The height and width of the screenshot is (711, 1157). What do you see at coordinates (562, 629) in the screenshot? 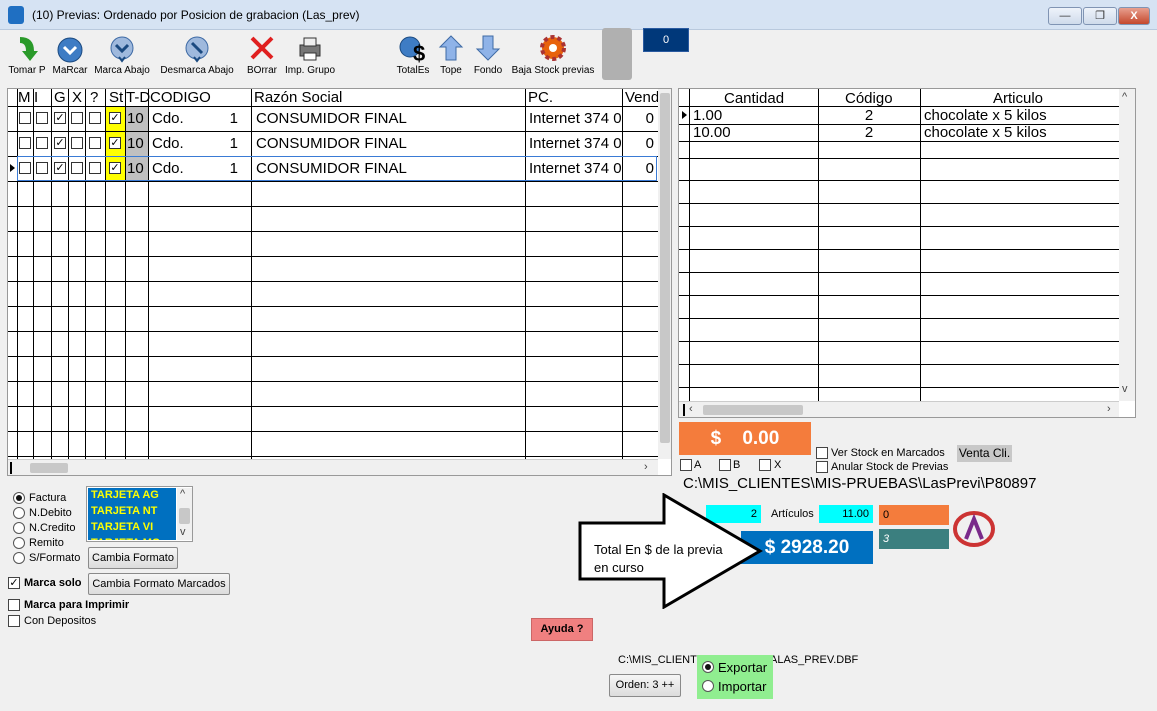
I see `ayuda-button: Ayuda ?` at bounding box center [562, 629].